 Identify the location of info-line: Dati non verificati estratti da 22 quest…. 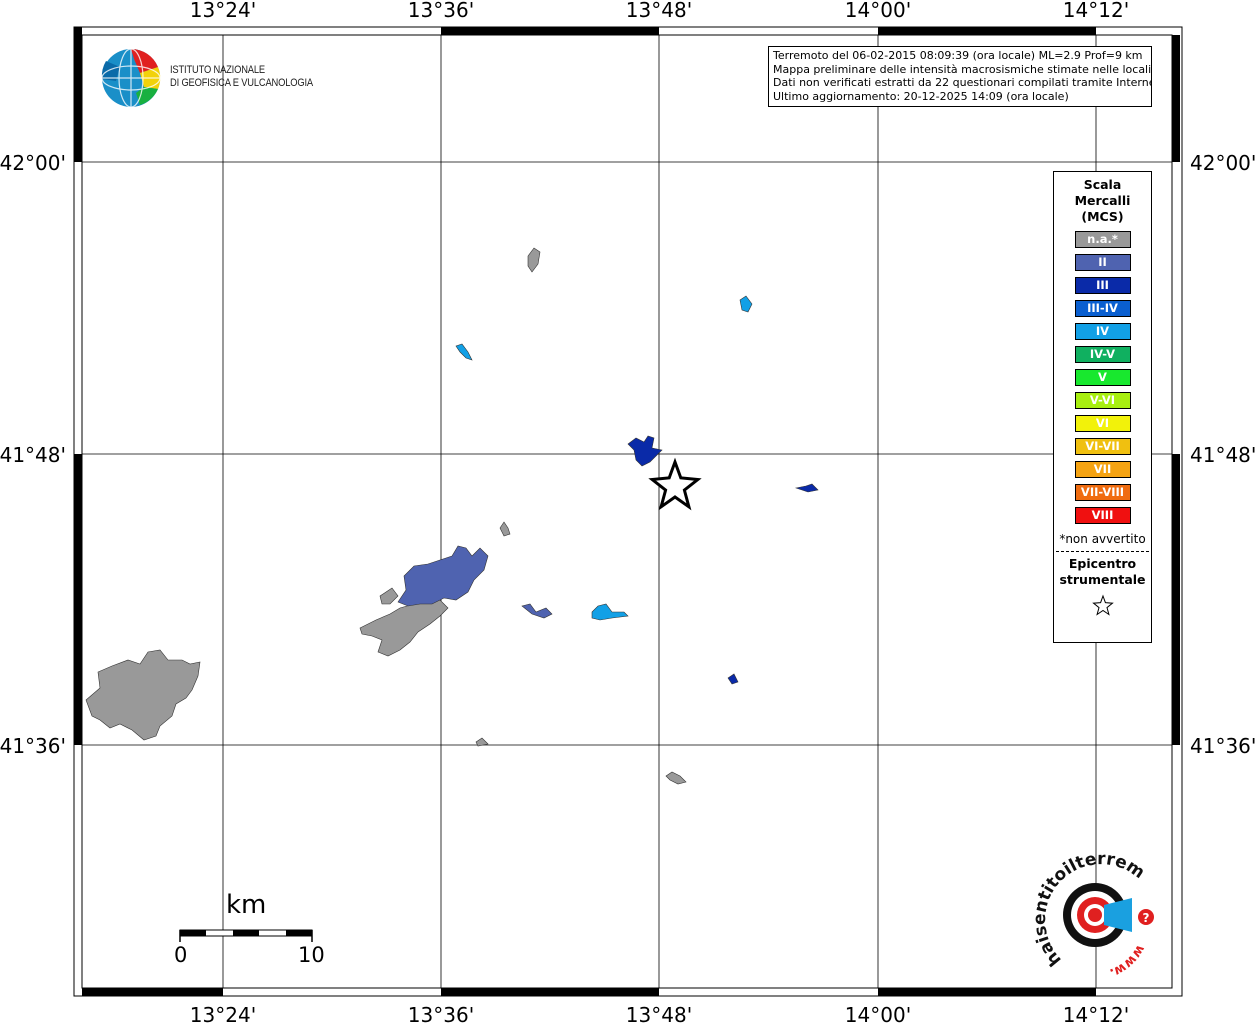
(962, 82).